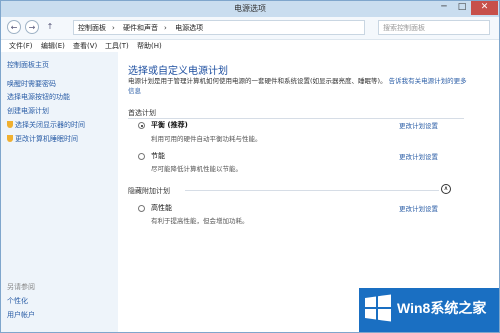  Describe the element at coordinates (21, 46) in the screenshot. I see `menu-file: 文件(F)` at that location.